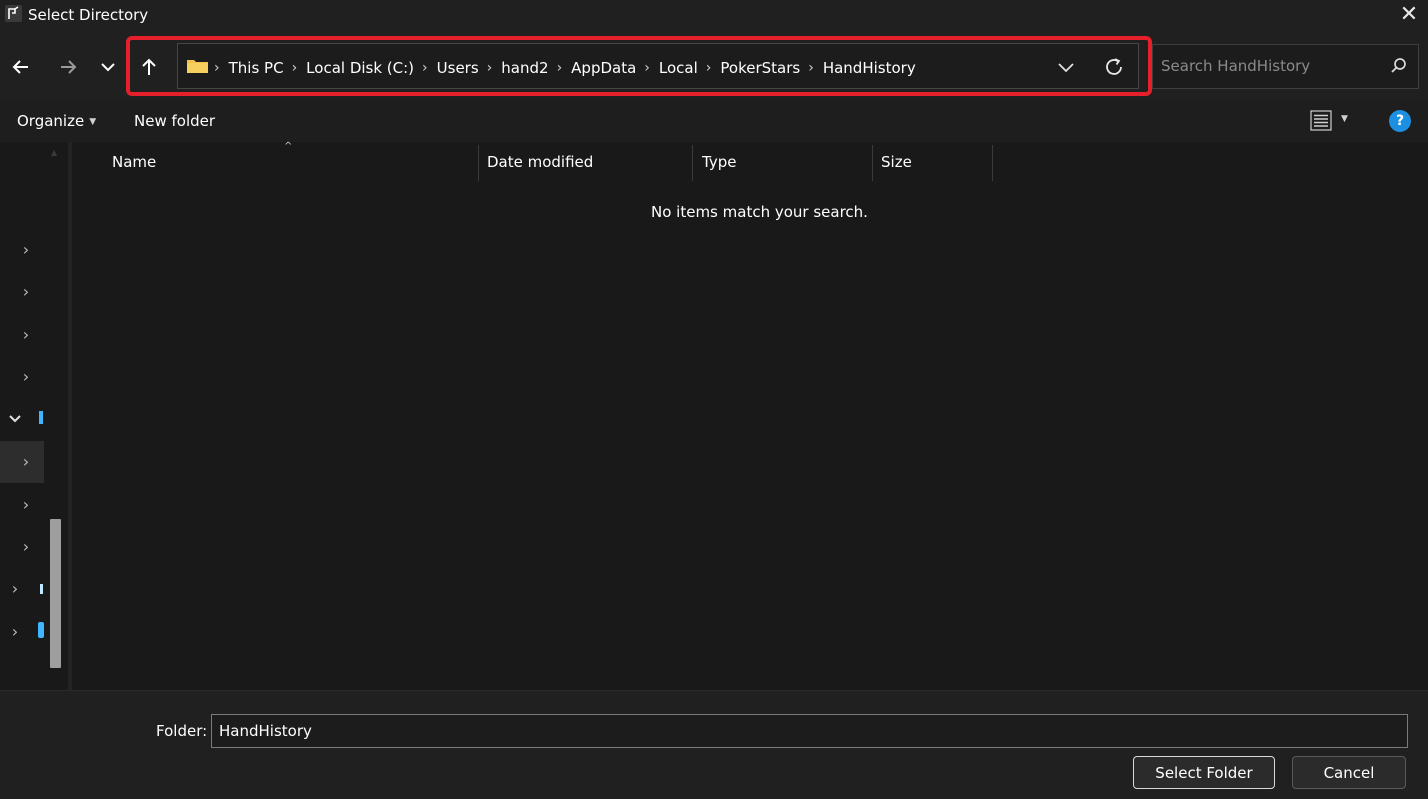 The image size is (1428, 799). Describe the element at coordinates (13, 13) in the screenshot. I see `app-icon` at that location.